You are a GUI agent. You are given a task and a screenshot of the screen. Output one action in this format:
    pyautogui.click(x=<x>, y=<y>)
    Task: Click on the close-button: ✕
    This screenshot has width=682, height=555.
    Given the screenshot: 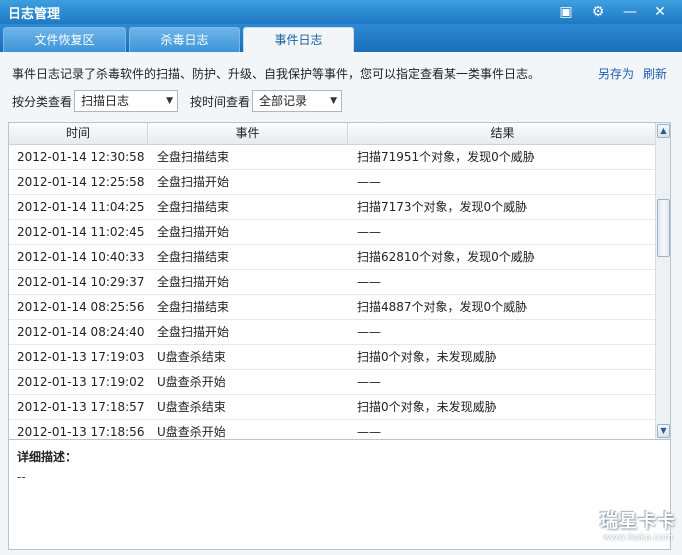 What is the action you would take?
    pyautogui.click(x=660, y=12)
    